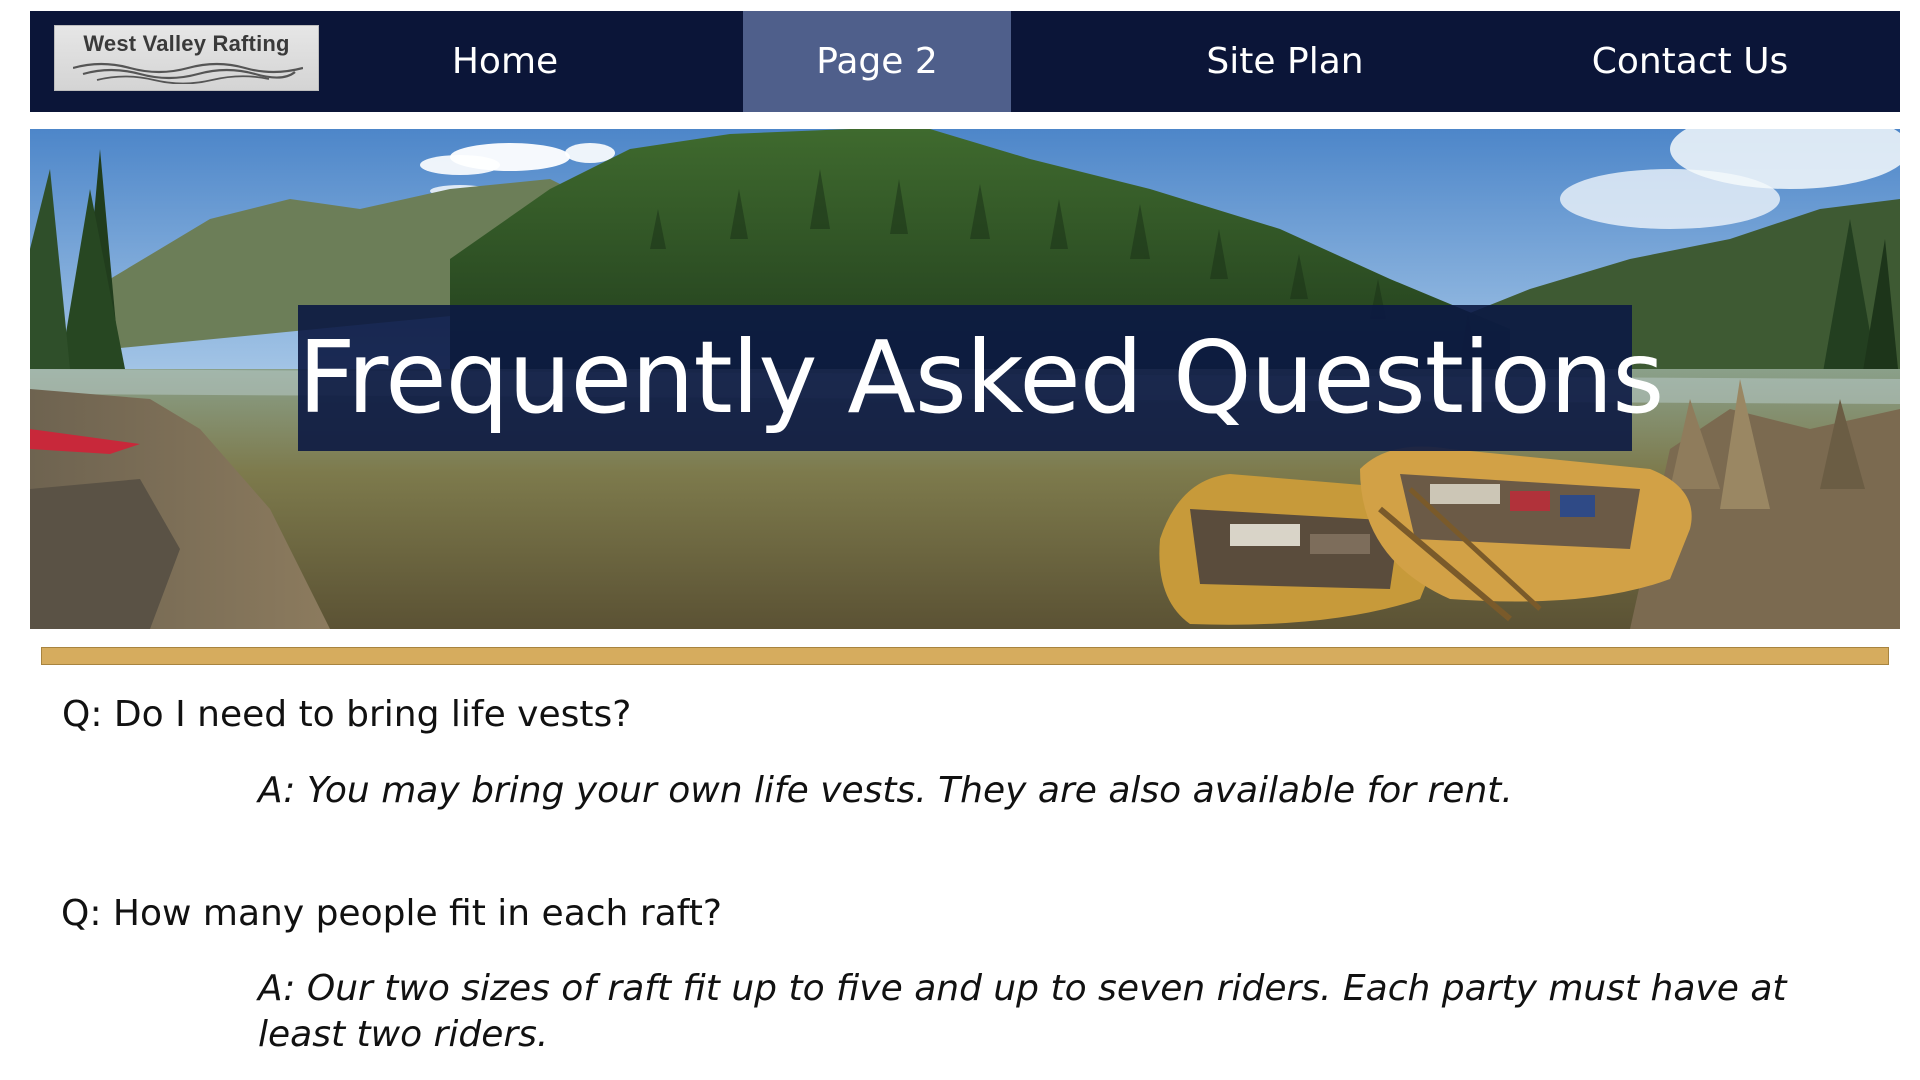  I want to click on nav-link-home: Home, so click(505, 61).